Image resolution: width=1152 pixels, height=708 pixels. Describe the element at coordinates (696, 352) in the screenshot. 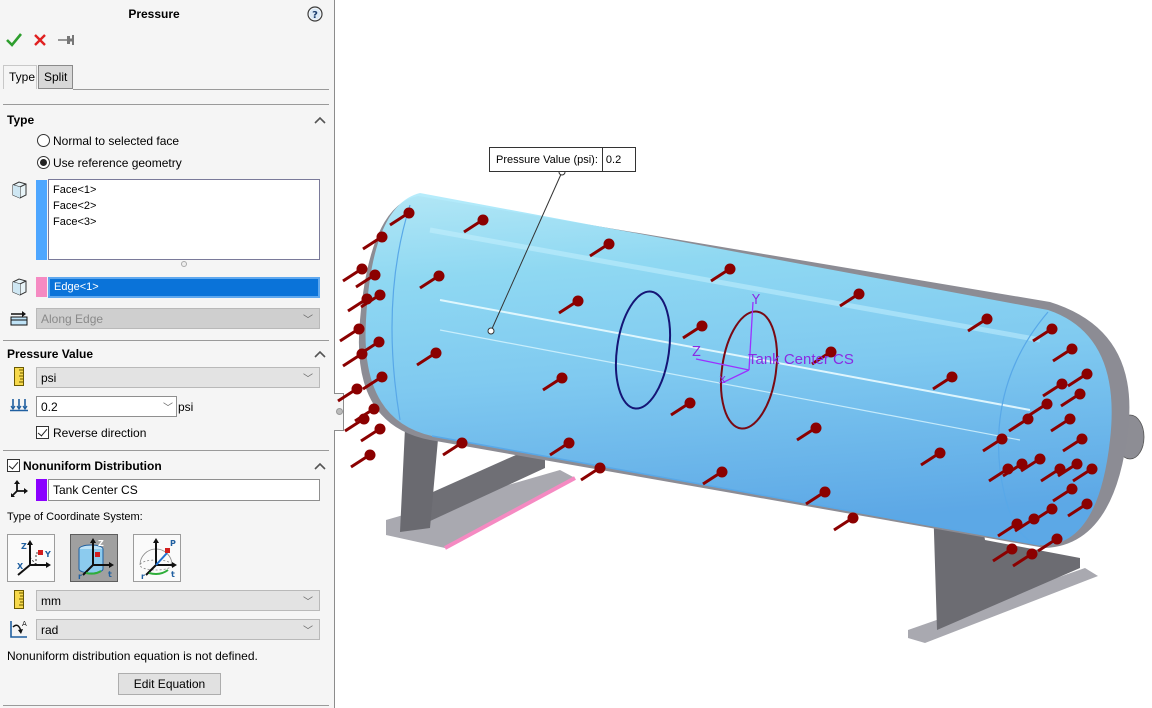

I see `z-axis-label: Z` at that location.